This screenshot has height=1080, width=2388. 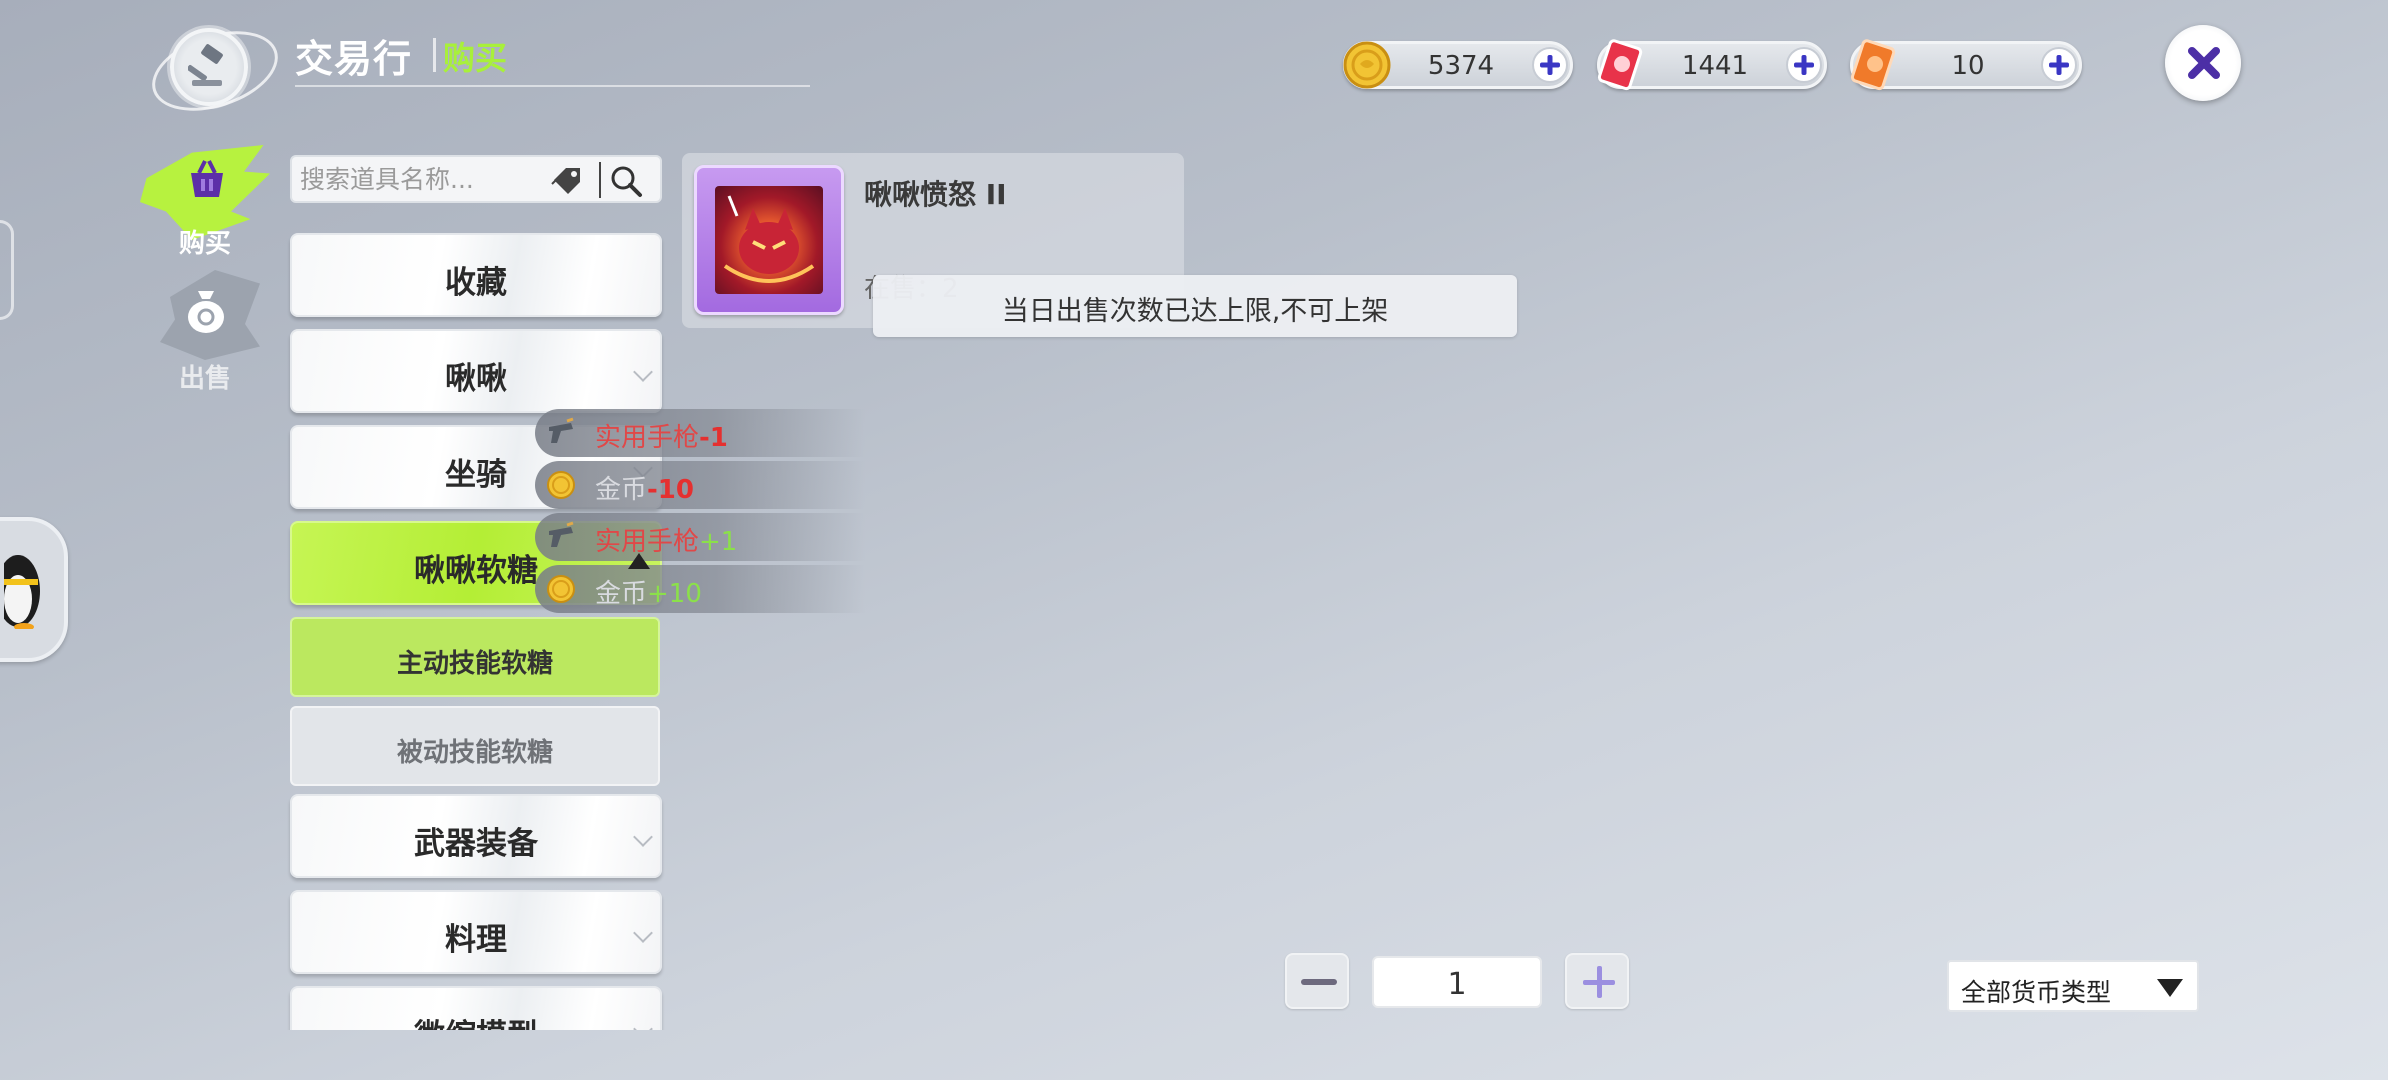 What do you see at coordinates (476, 1008) in the screenshot?
I see `category-mini-model: 微缩模型` at bounding box center [476, 1008].